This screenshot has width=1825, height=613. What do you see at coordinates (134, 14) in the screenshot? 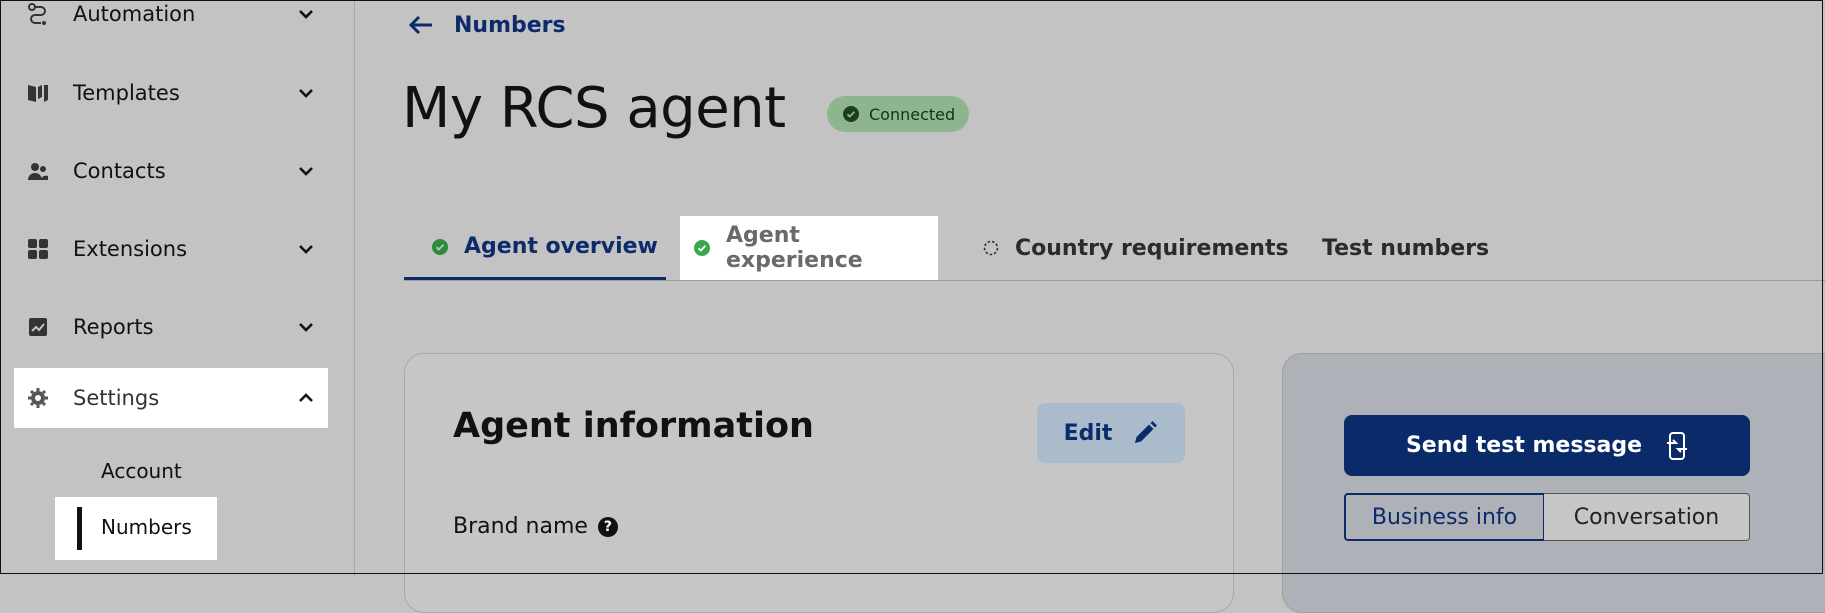
I see `sidebar-item-label: Automation` at bounding box center [134, 14].